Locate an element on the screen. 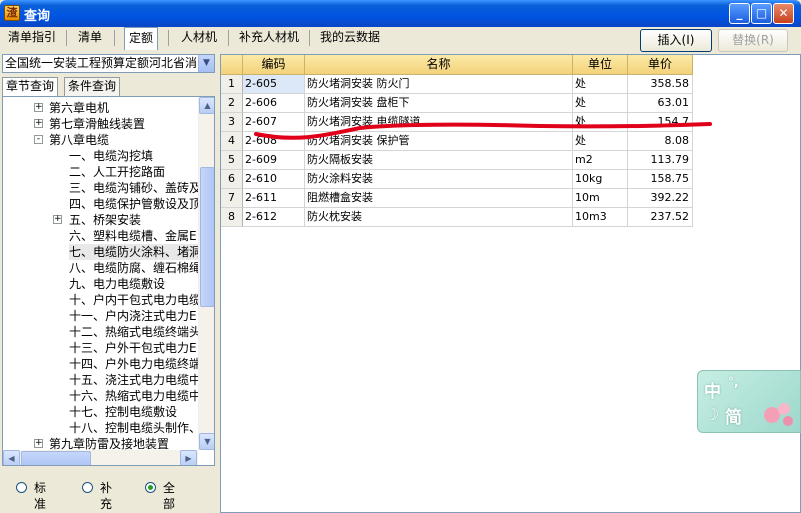 This screenshot has width=801, height=513. tree-item-label: 四、电缆保护管敷设及顶 is located at coordinates (135, 204).